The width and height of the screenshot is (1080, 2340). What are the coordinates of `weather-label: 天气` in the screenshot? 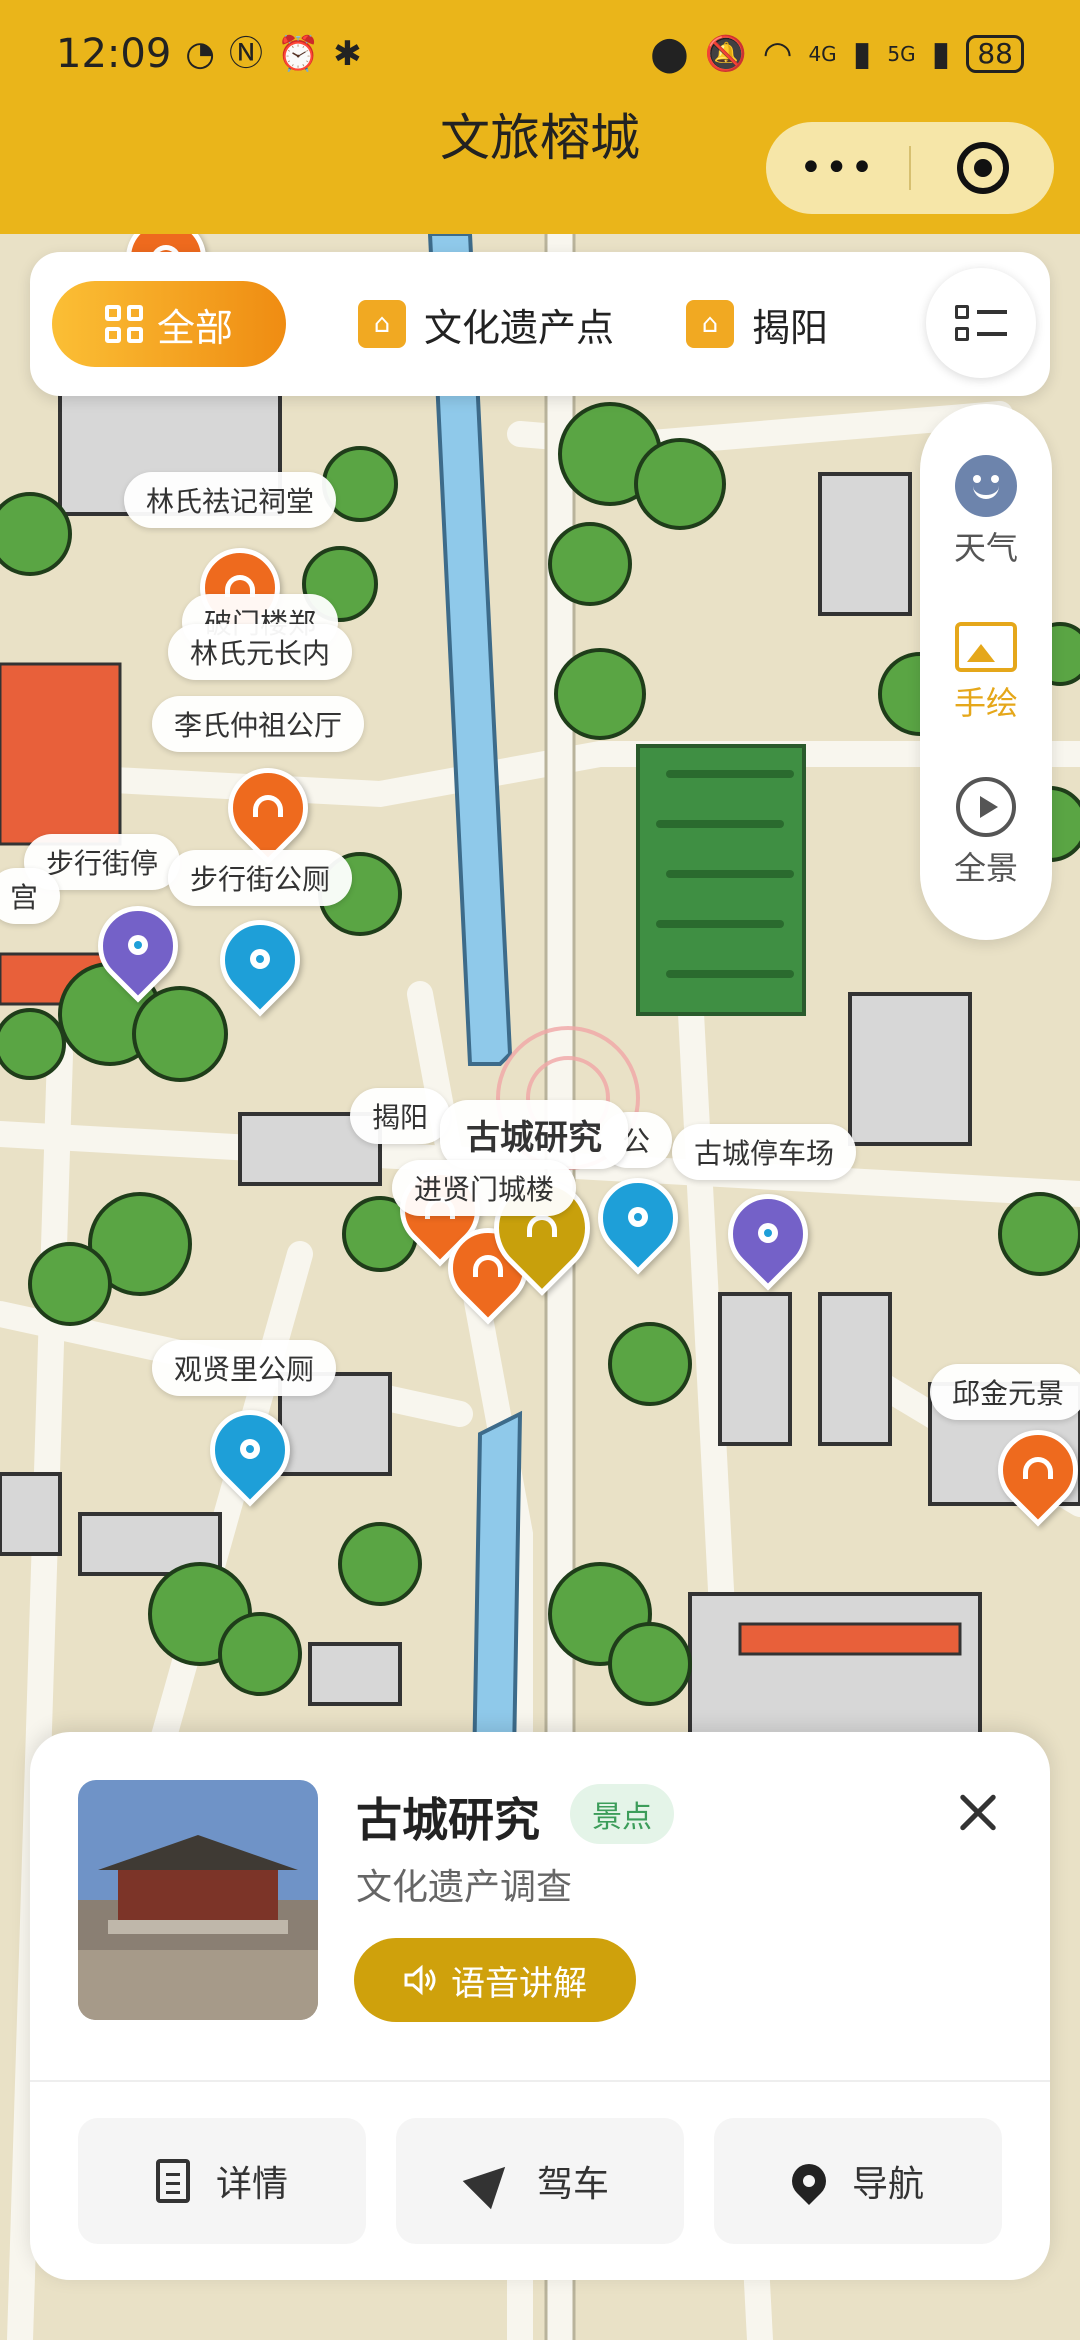 It's located at (985, 547).